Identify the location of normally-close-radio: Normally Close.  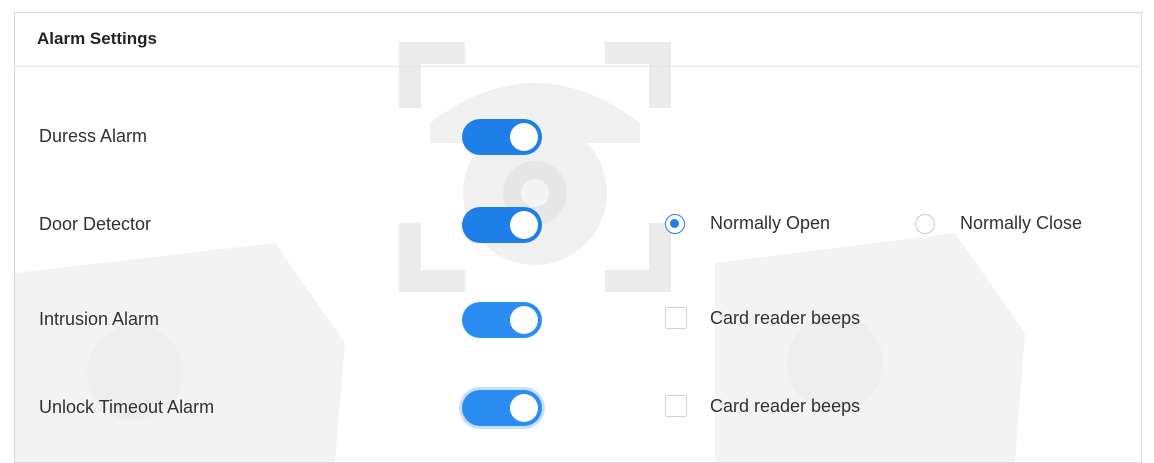
(1025, 225).